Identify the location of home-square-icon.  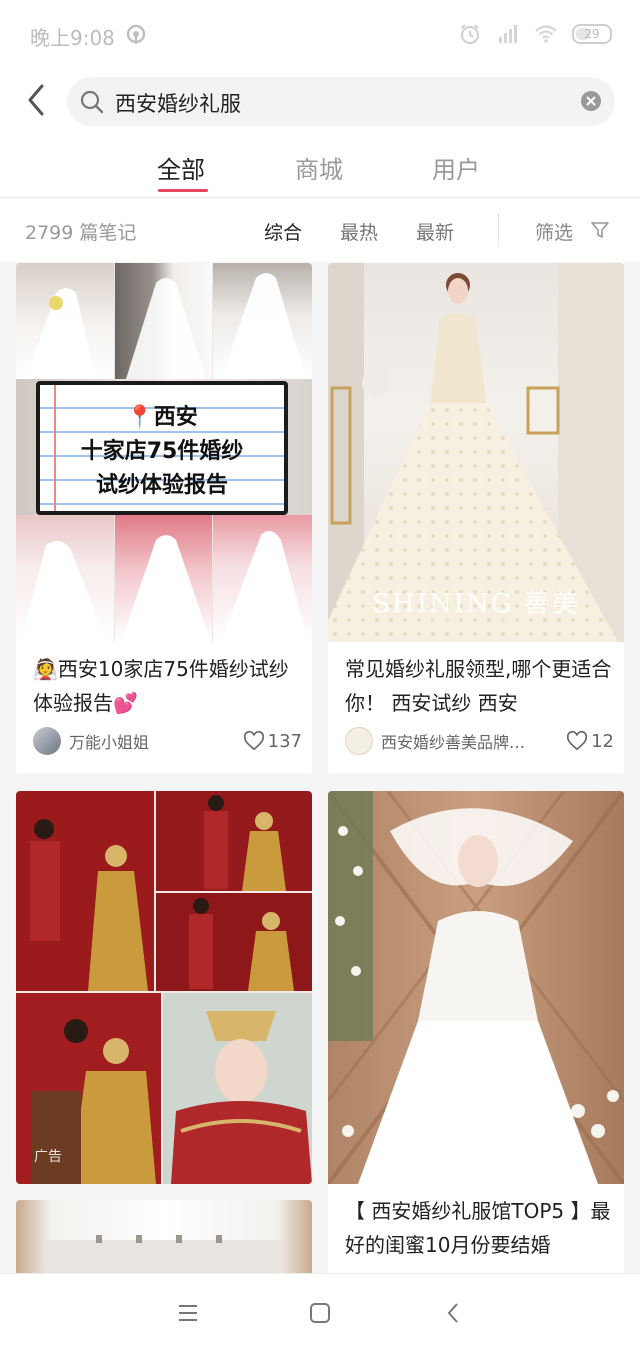
(320, 1313).